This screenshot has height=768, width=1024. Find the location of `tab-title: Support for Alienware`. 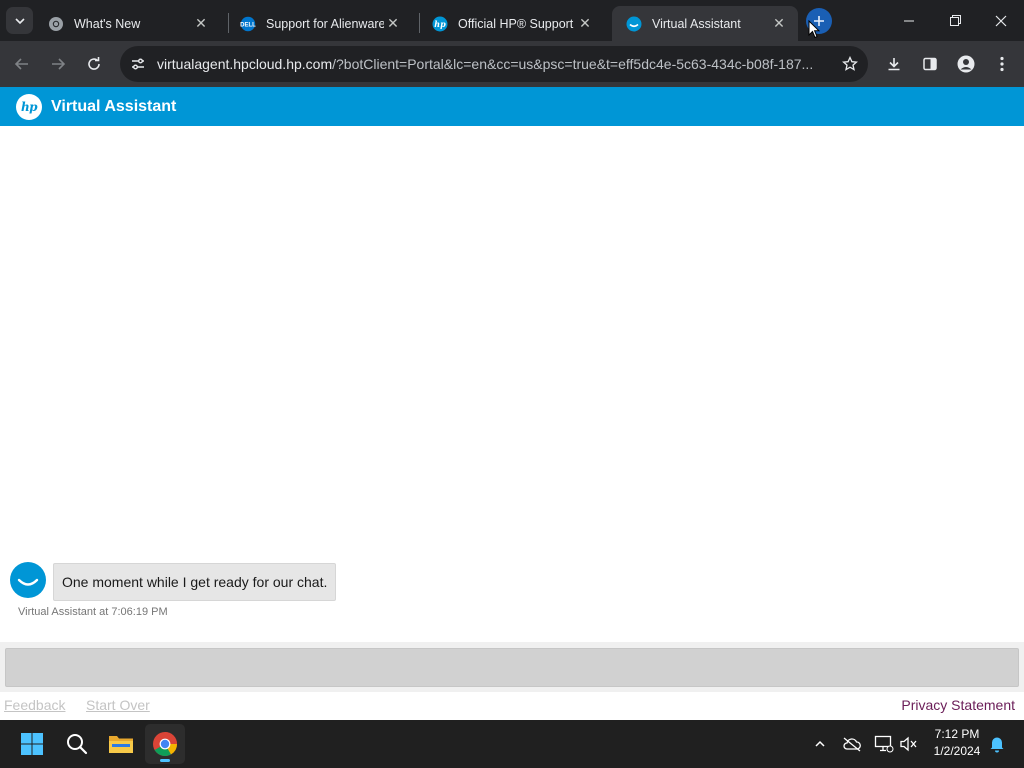

tab-title: Support for Alienware is located at coordinates (325, 23).